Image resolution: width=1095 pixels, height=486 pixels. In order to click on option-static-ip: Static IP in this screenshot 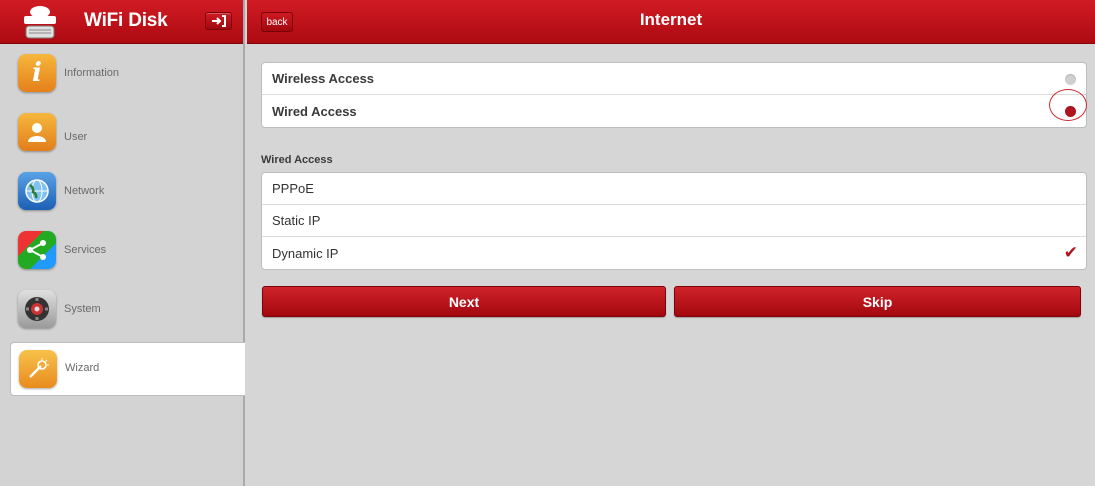, I will do `click(674, 221)`.